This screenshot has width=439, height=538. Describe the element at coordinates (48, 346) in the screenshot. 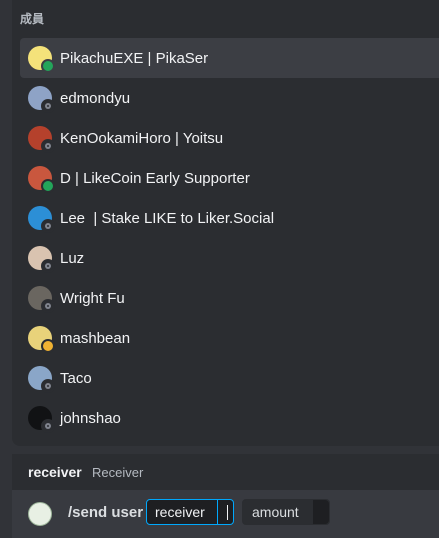

I see `status-idle-icon` at that location.